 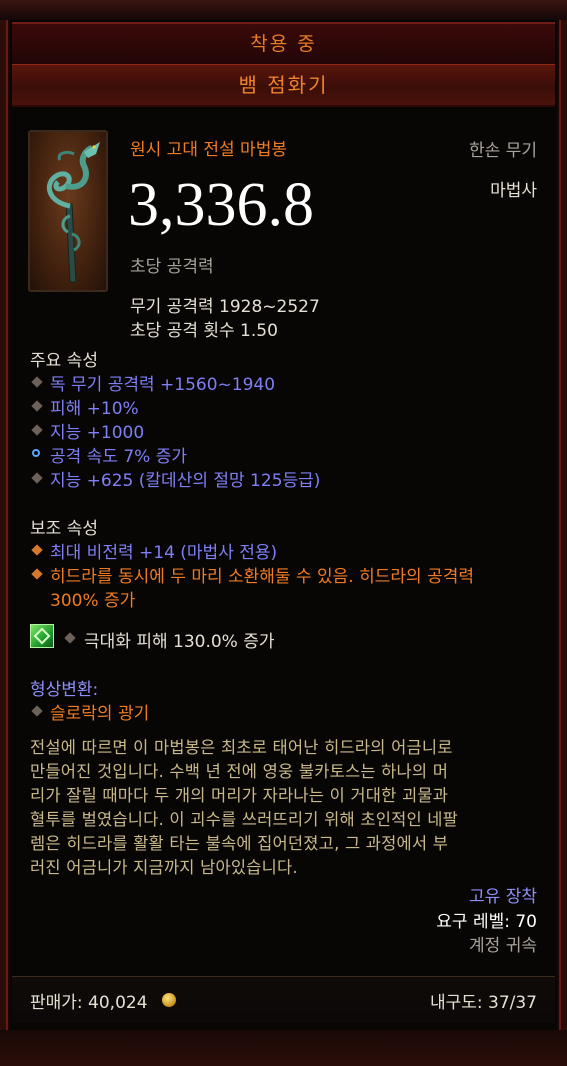 I want to click on primary-stat: 독 무기 공격력 +1560~1940, so click(x=163, y=385).